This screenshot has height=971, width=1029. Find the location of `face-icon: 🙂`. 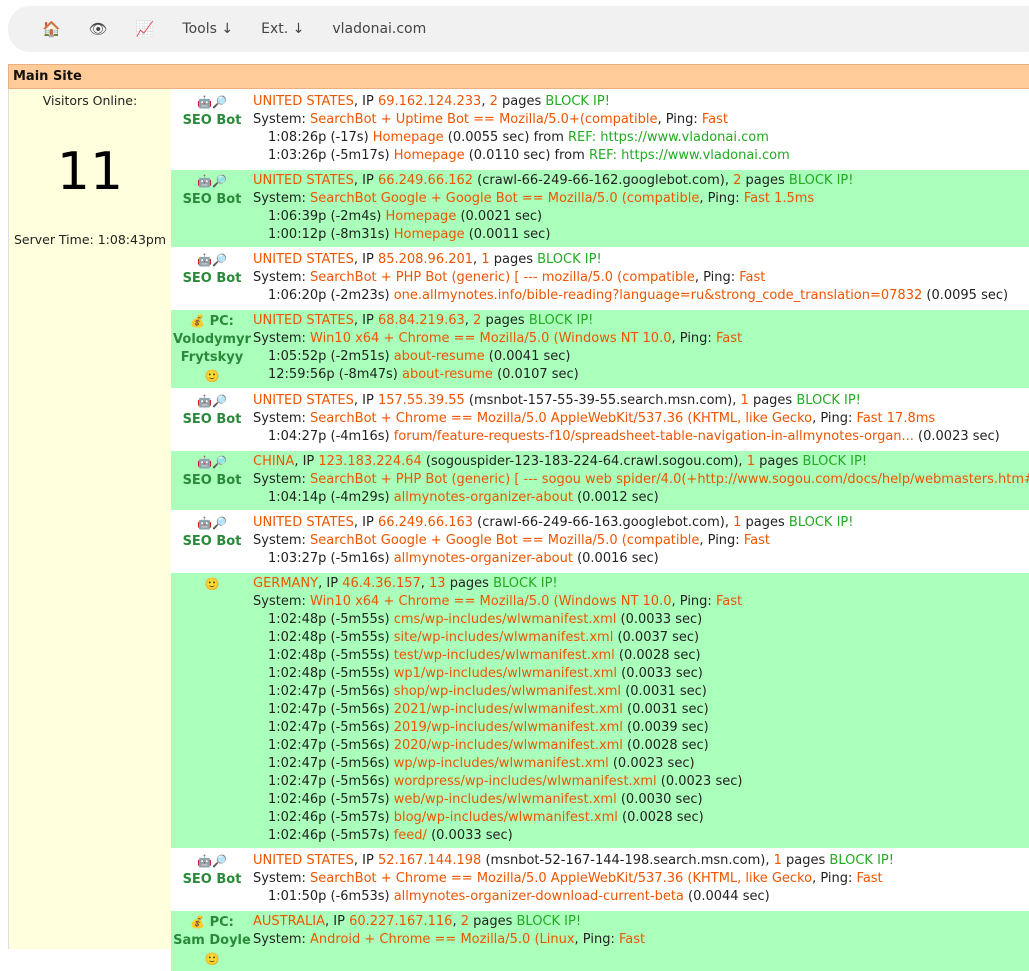

face-icon: 🙂 is located at coordinates (212, 584).